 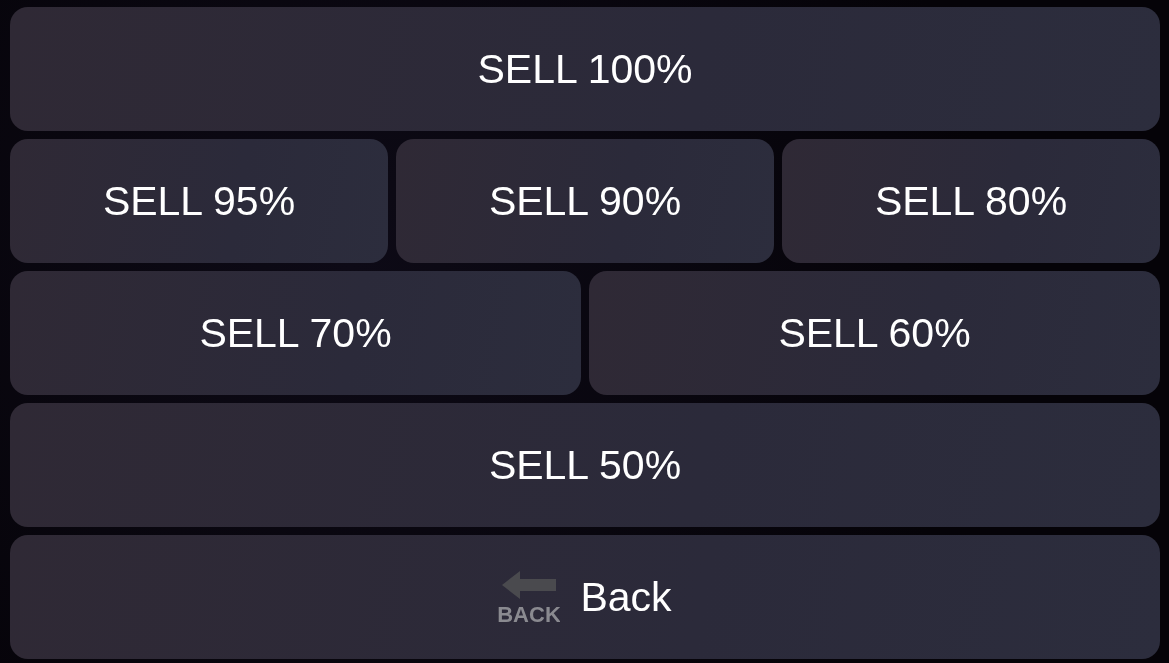 What do you see at coordinates (971, 201) in the screenshot?
I see `sell-button: SELL 80%` at bounding box center [971, 201].